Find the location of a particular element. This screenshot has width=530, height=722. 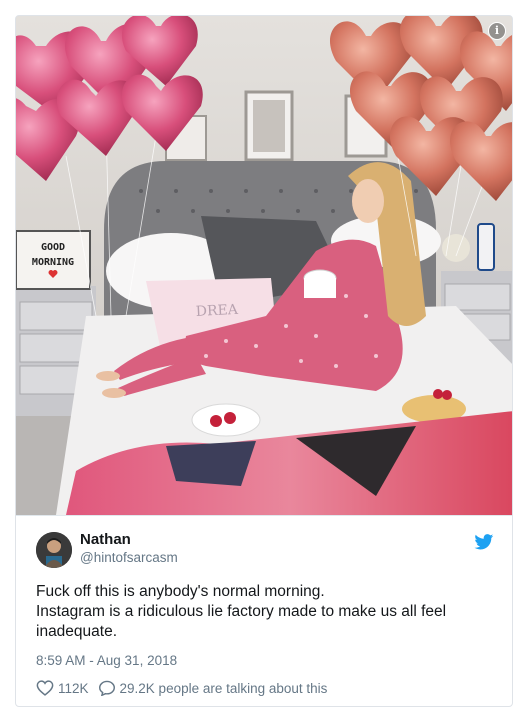

tweet-timestamp: 8:59 AM - Aug 31, 2018 is located at coordinates (106, 660).